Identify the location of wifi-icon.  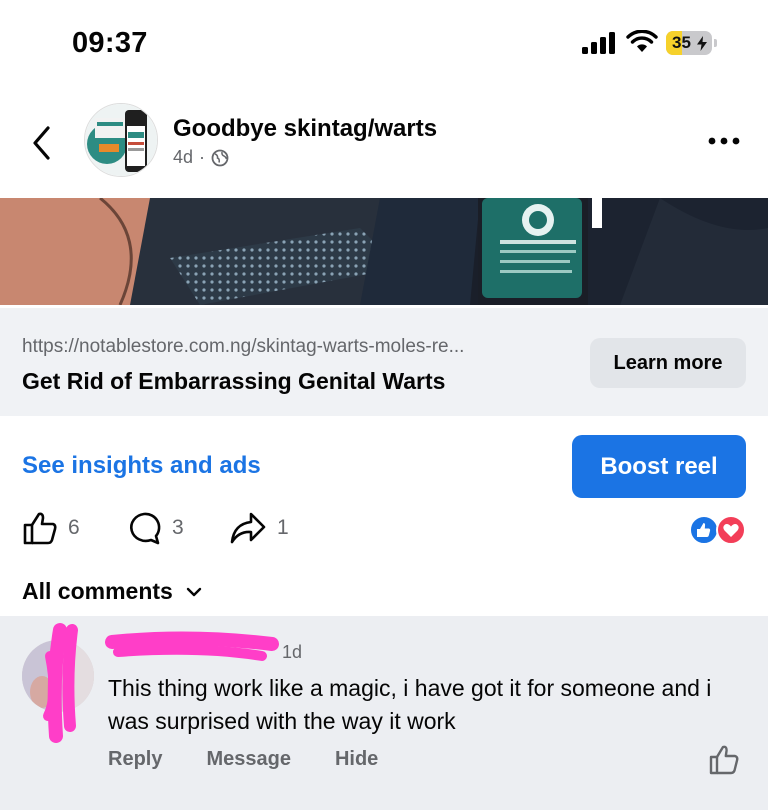
(642, 41).